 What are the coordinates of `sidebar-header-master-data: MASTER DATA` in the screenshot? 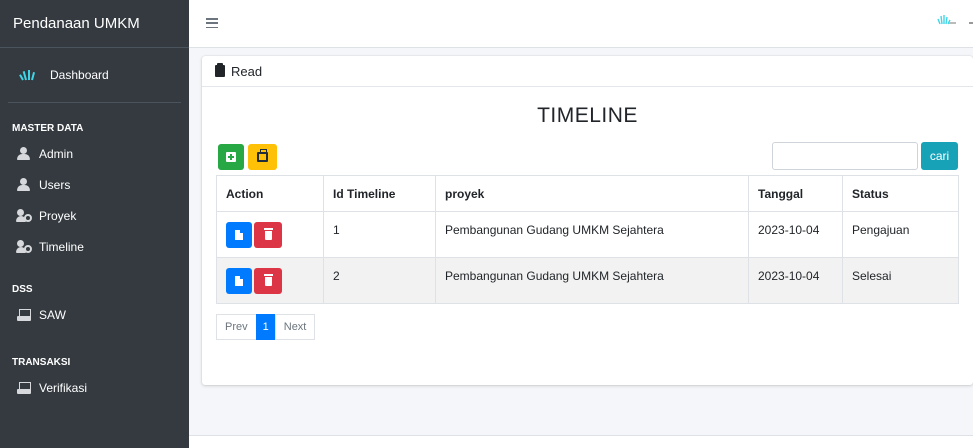 It's located at (48, 128).